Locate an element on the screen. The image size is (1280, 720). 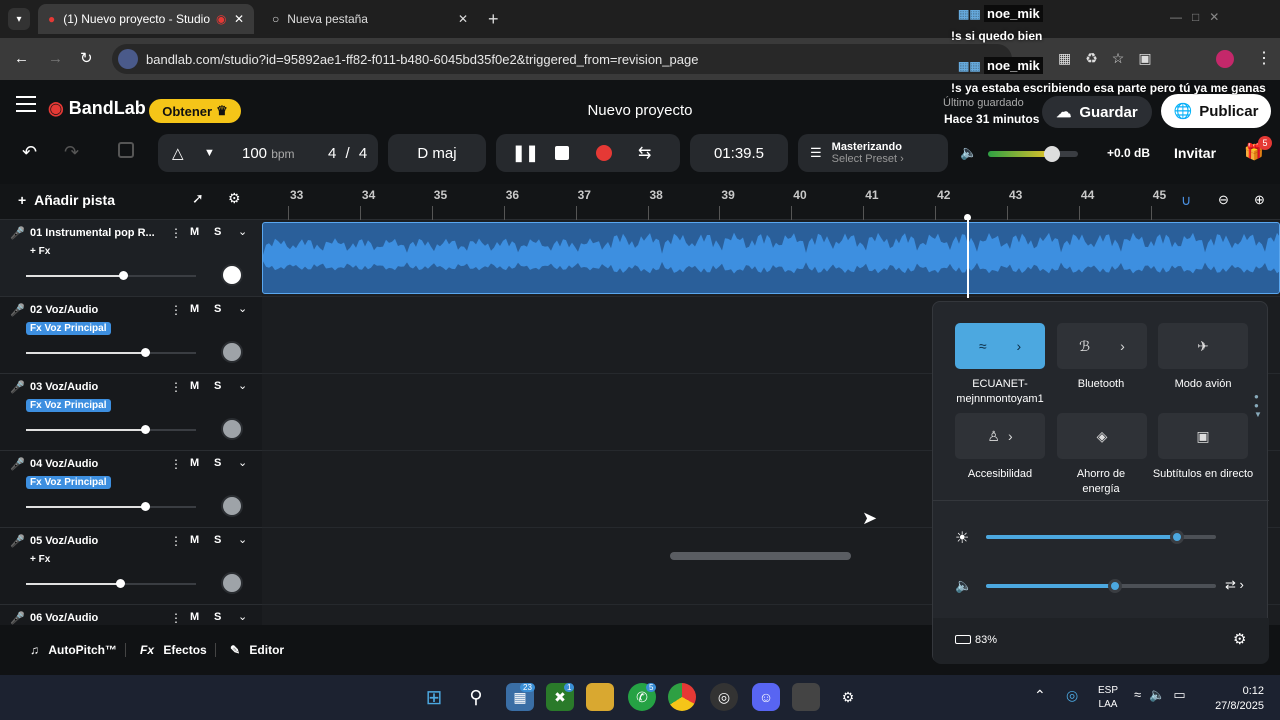
track-row: 🎤 04 Voz/Audio ⋮ M S ⌄ Fx Voz Principal is located at coordinates (131, 489).